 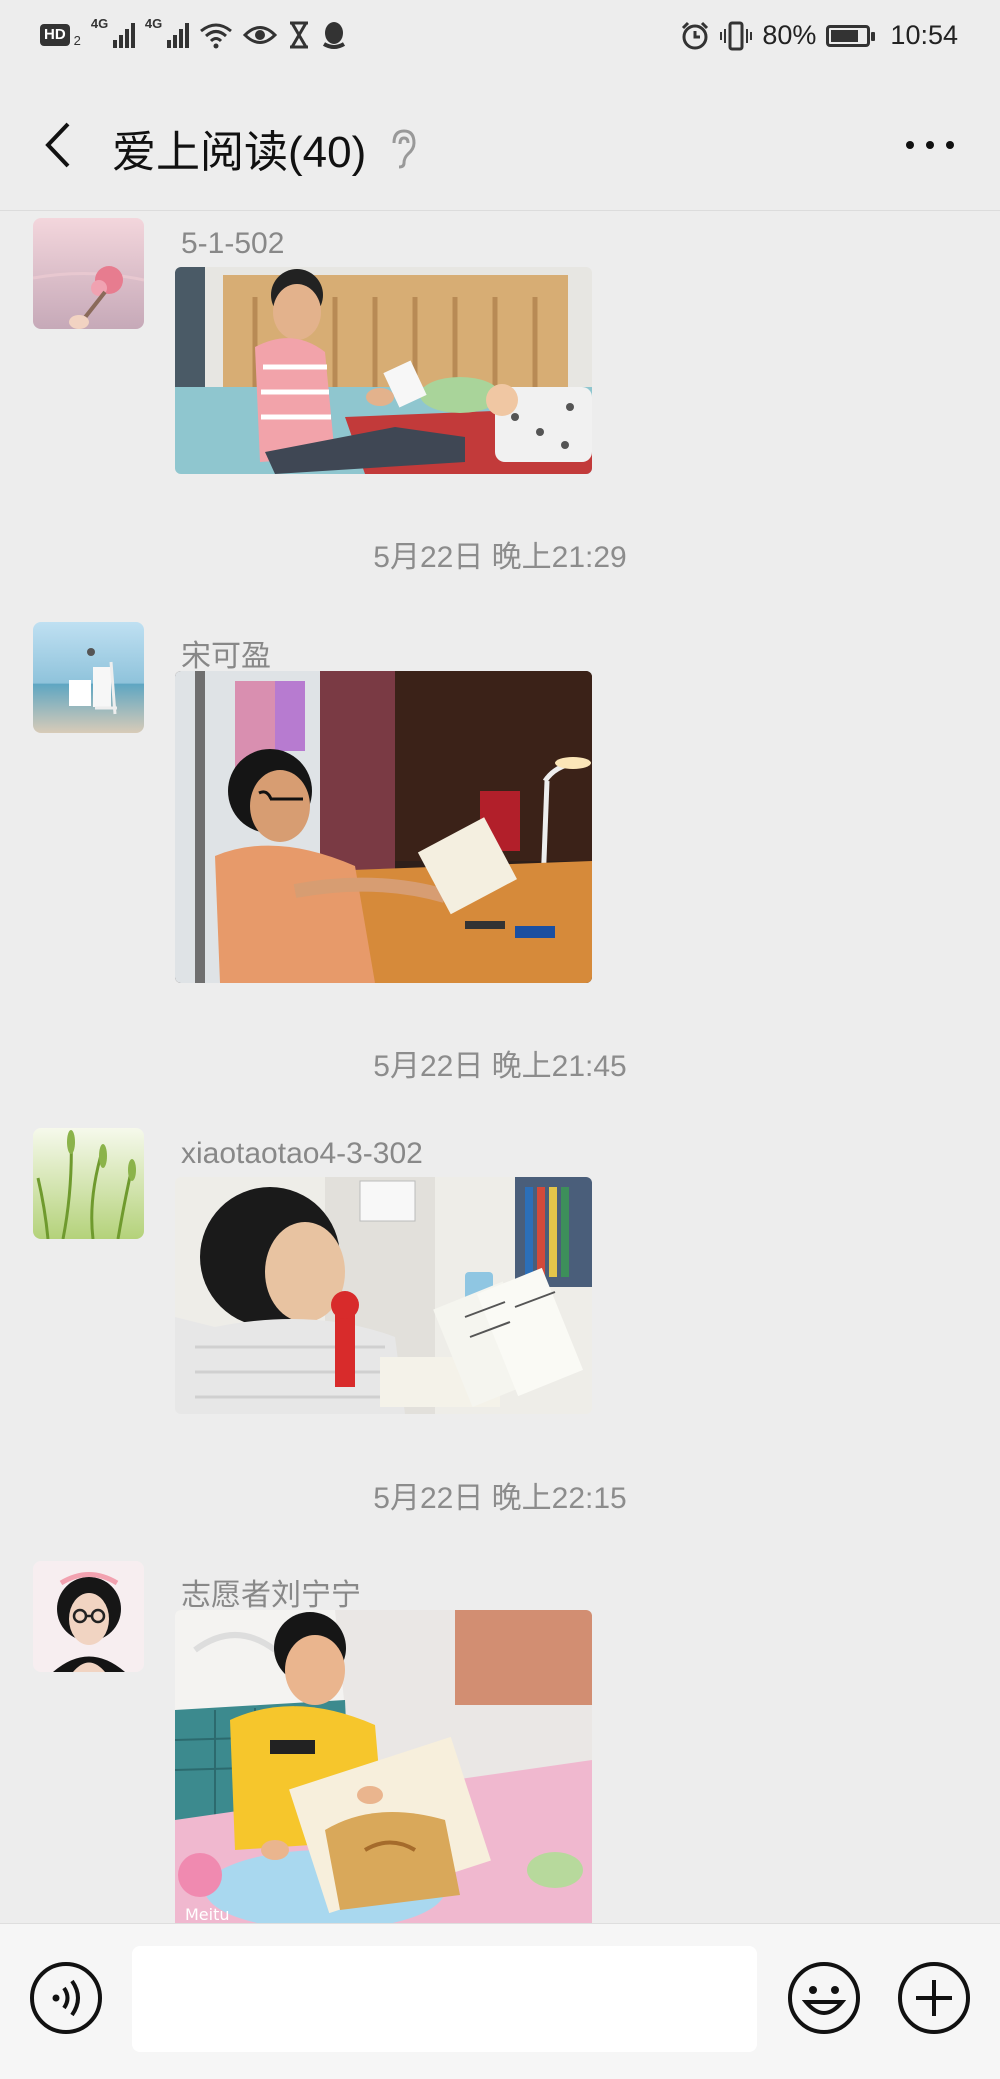 What do you see at coordinates (789, 35) in the screenshot?
I see `battery-percent: 80%` at bounding box center [789, 35].